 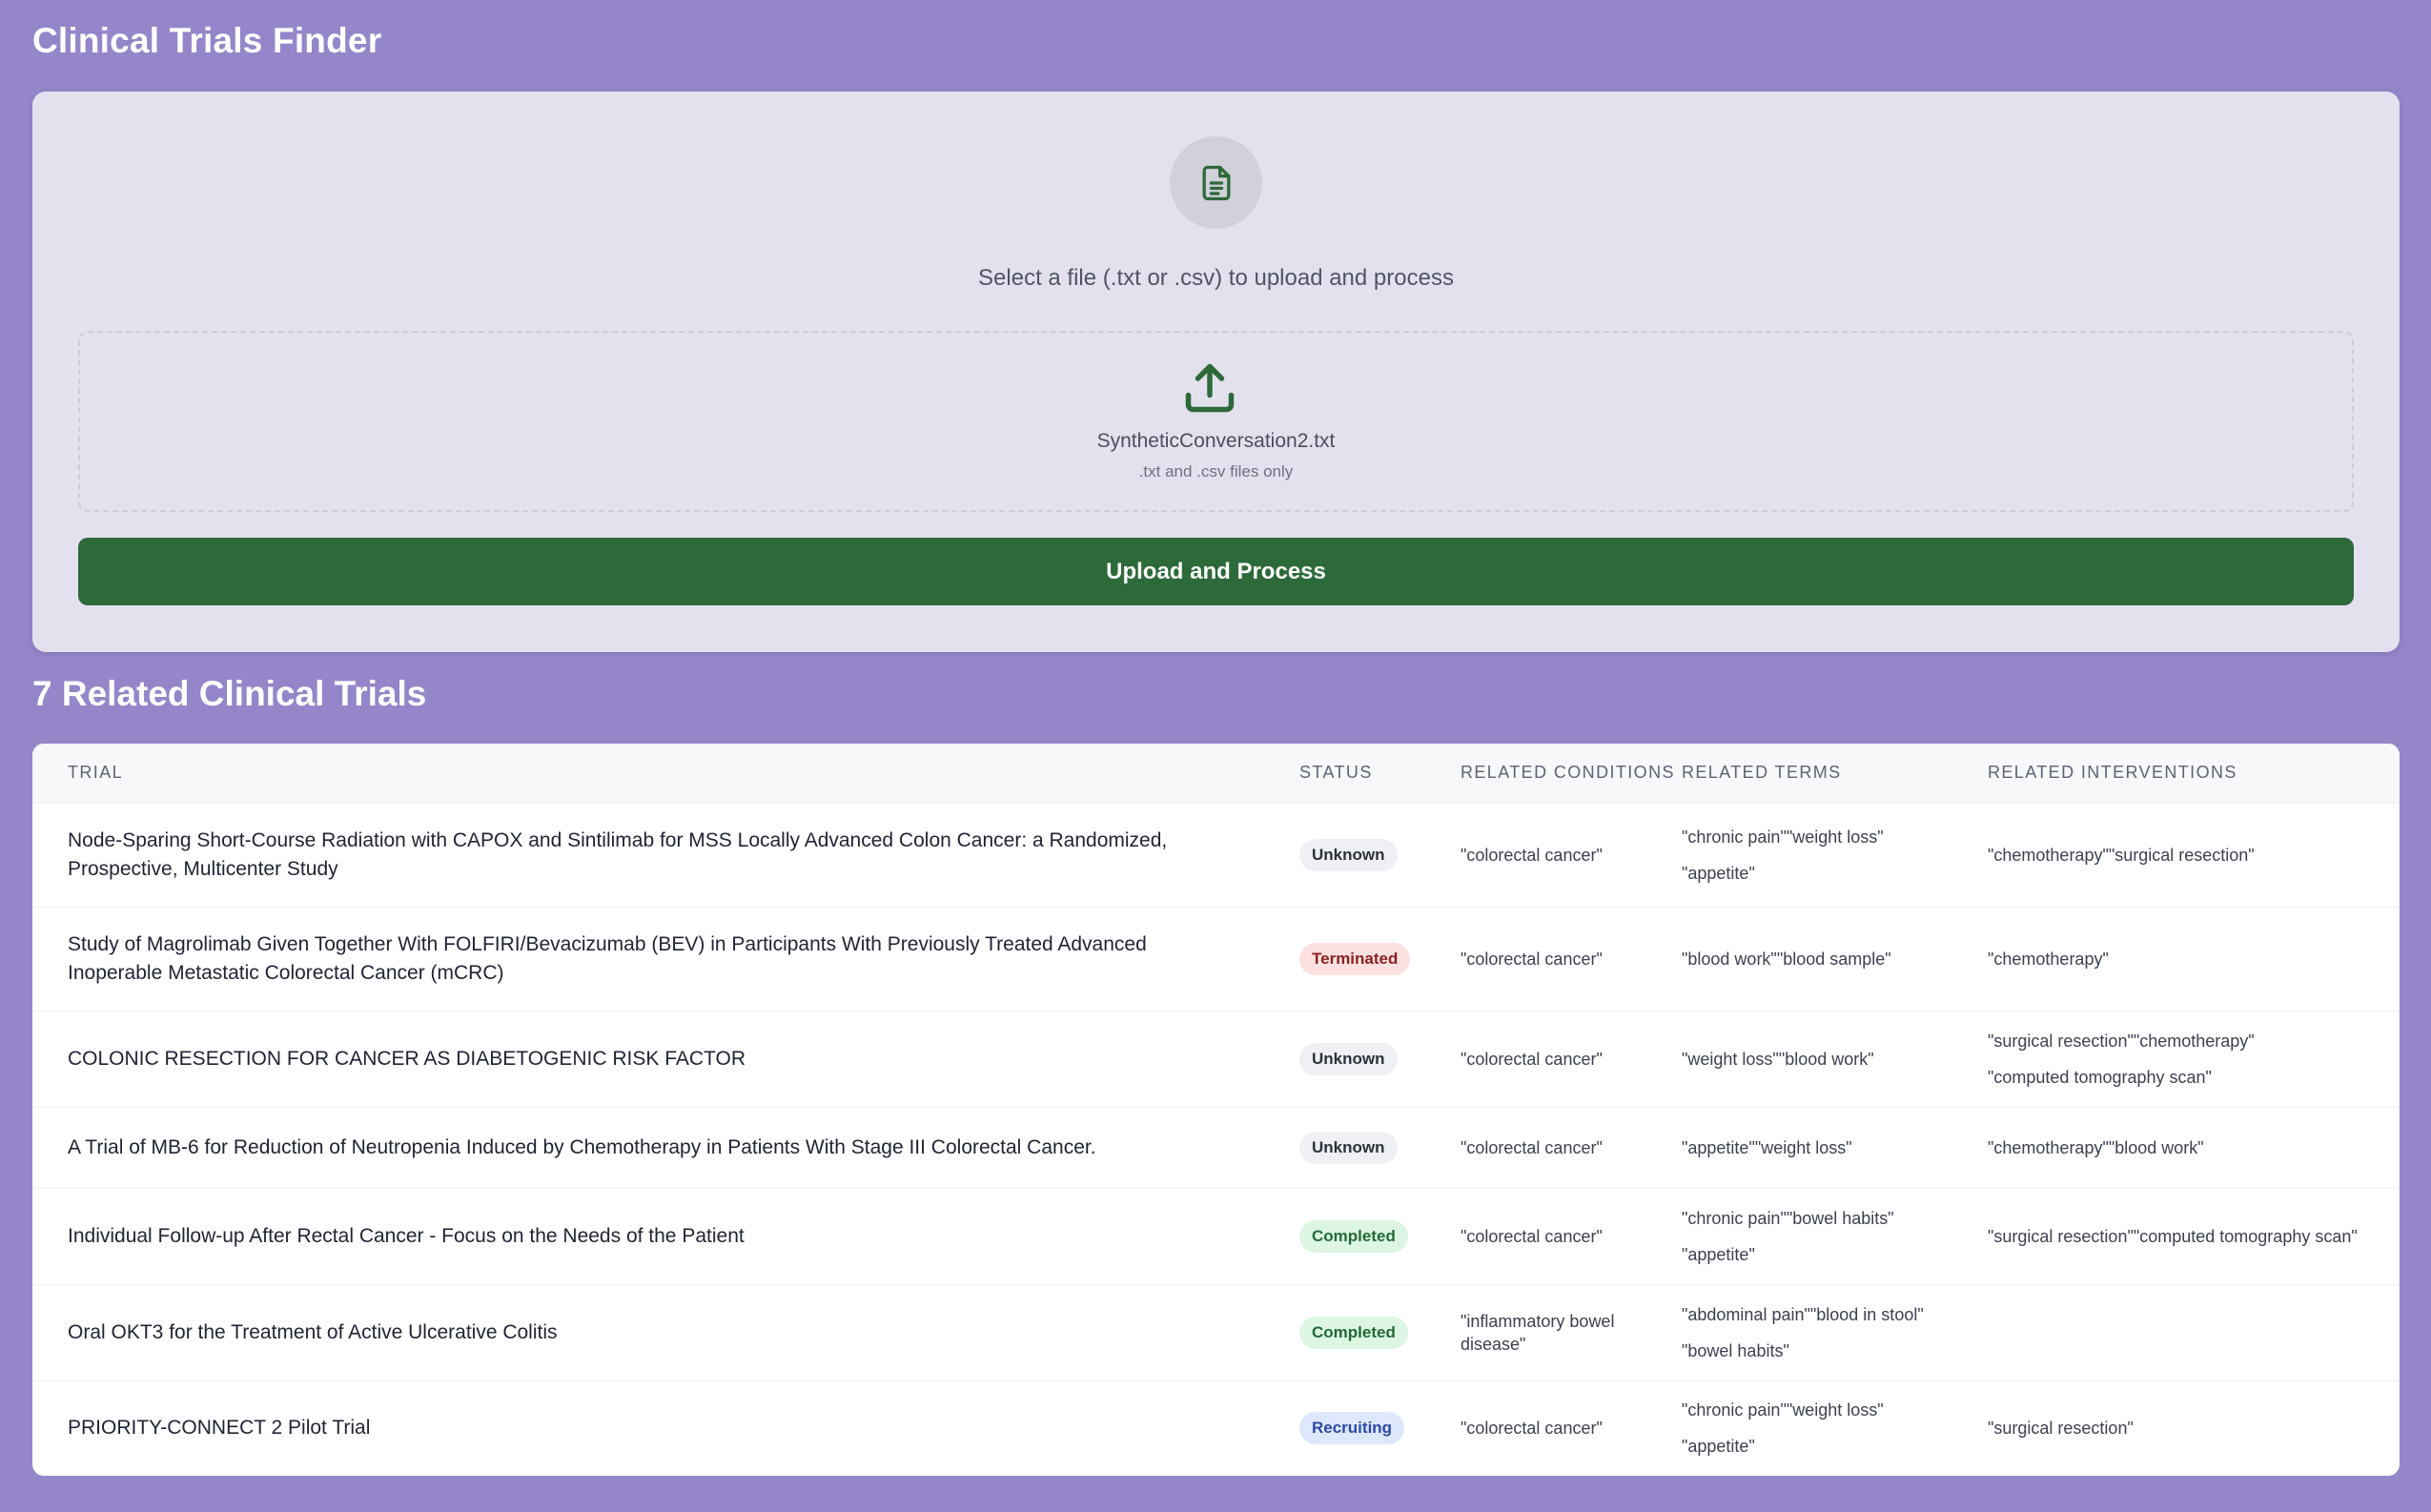 What do you see at coordinates (2194, 1428) in the screenshot?
I see `related-interventions: "surgical resection"` at bounding box center [2194, 1428].